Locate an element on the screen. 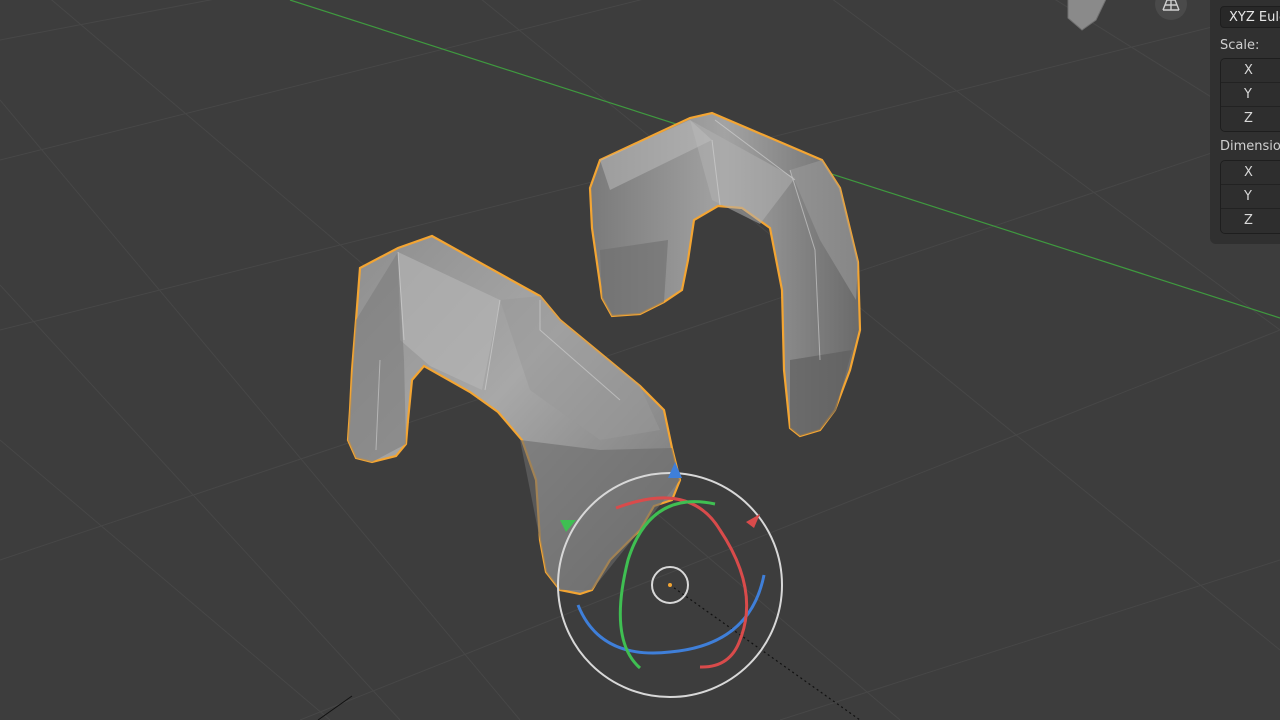 This screenshot has width=1280, height=720. scale-label: Scale: is located at coordinates (1240, 45).